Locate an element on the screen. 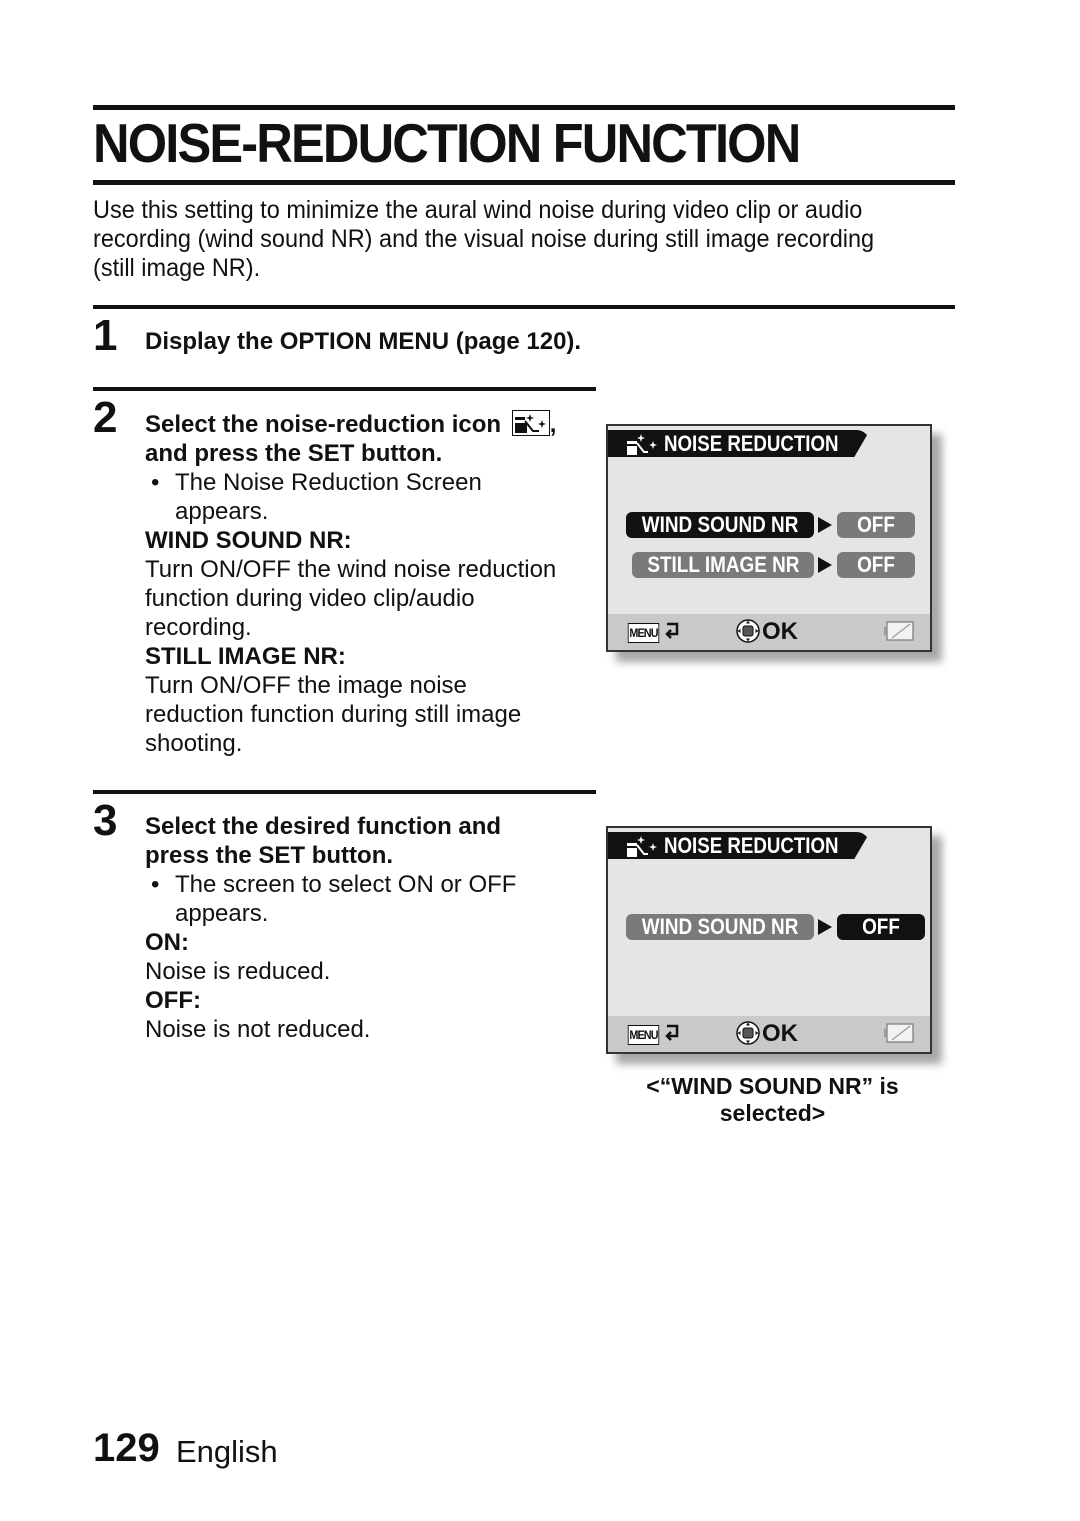 The image size is (1080, 1521). def-desc-wind-sound-nr-1: Turn ON/OFF the wind noise reduction is located at coordinates (351, 569).